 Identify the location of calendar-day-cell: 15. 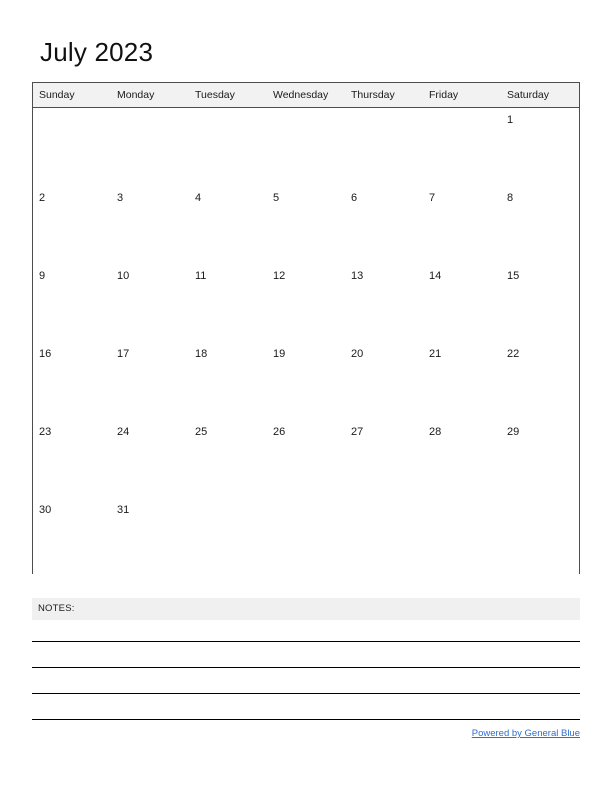
(540, 302).